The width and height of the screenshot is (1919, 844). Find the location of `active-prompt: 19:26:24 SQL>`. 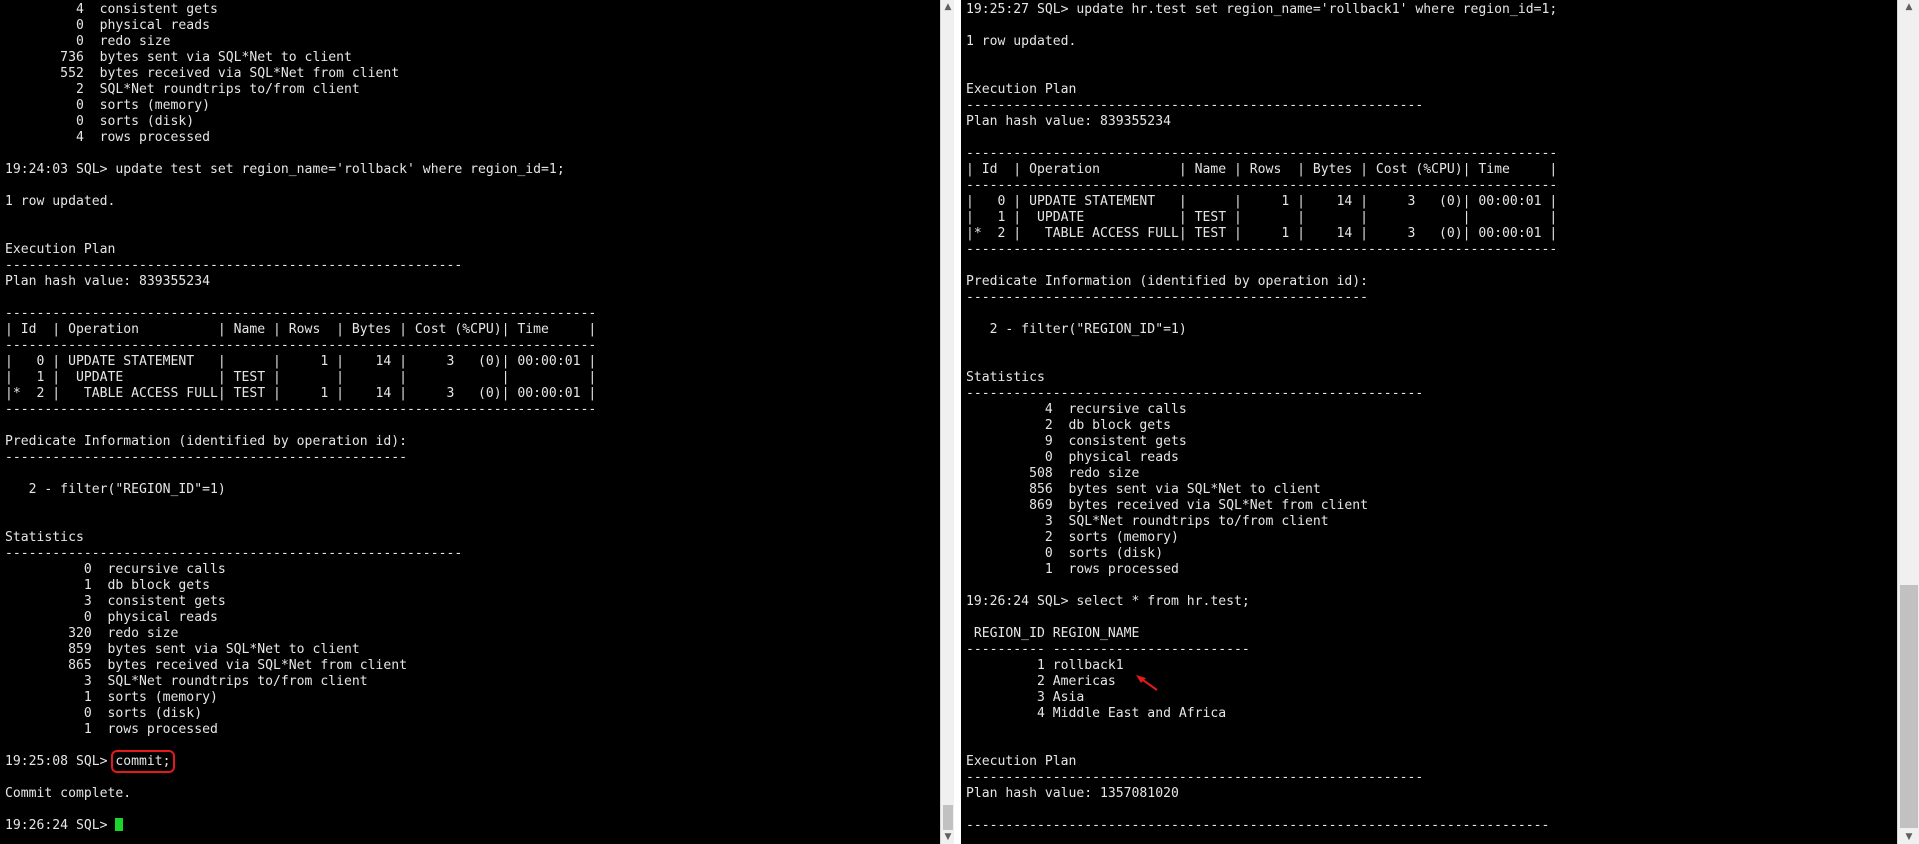

active-prompt: 19:26:24 SQL> is located at coordinates (60, 825).